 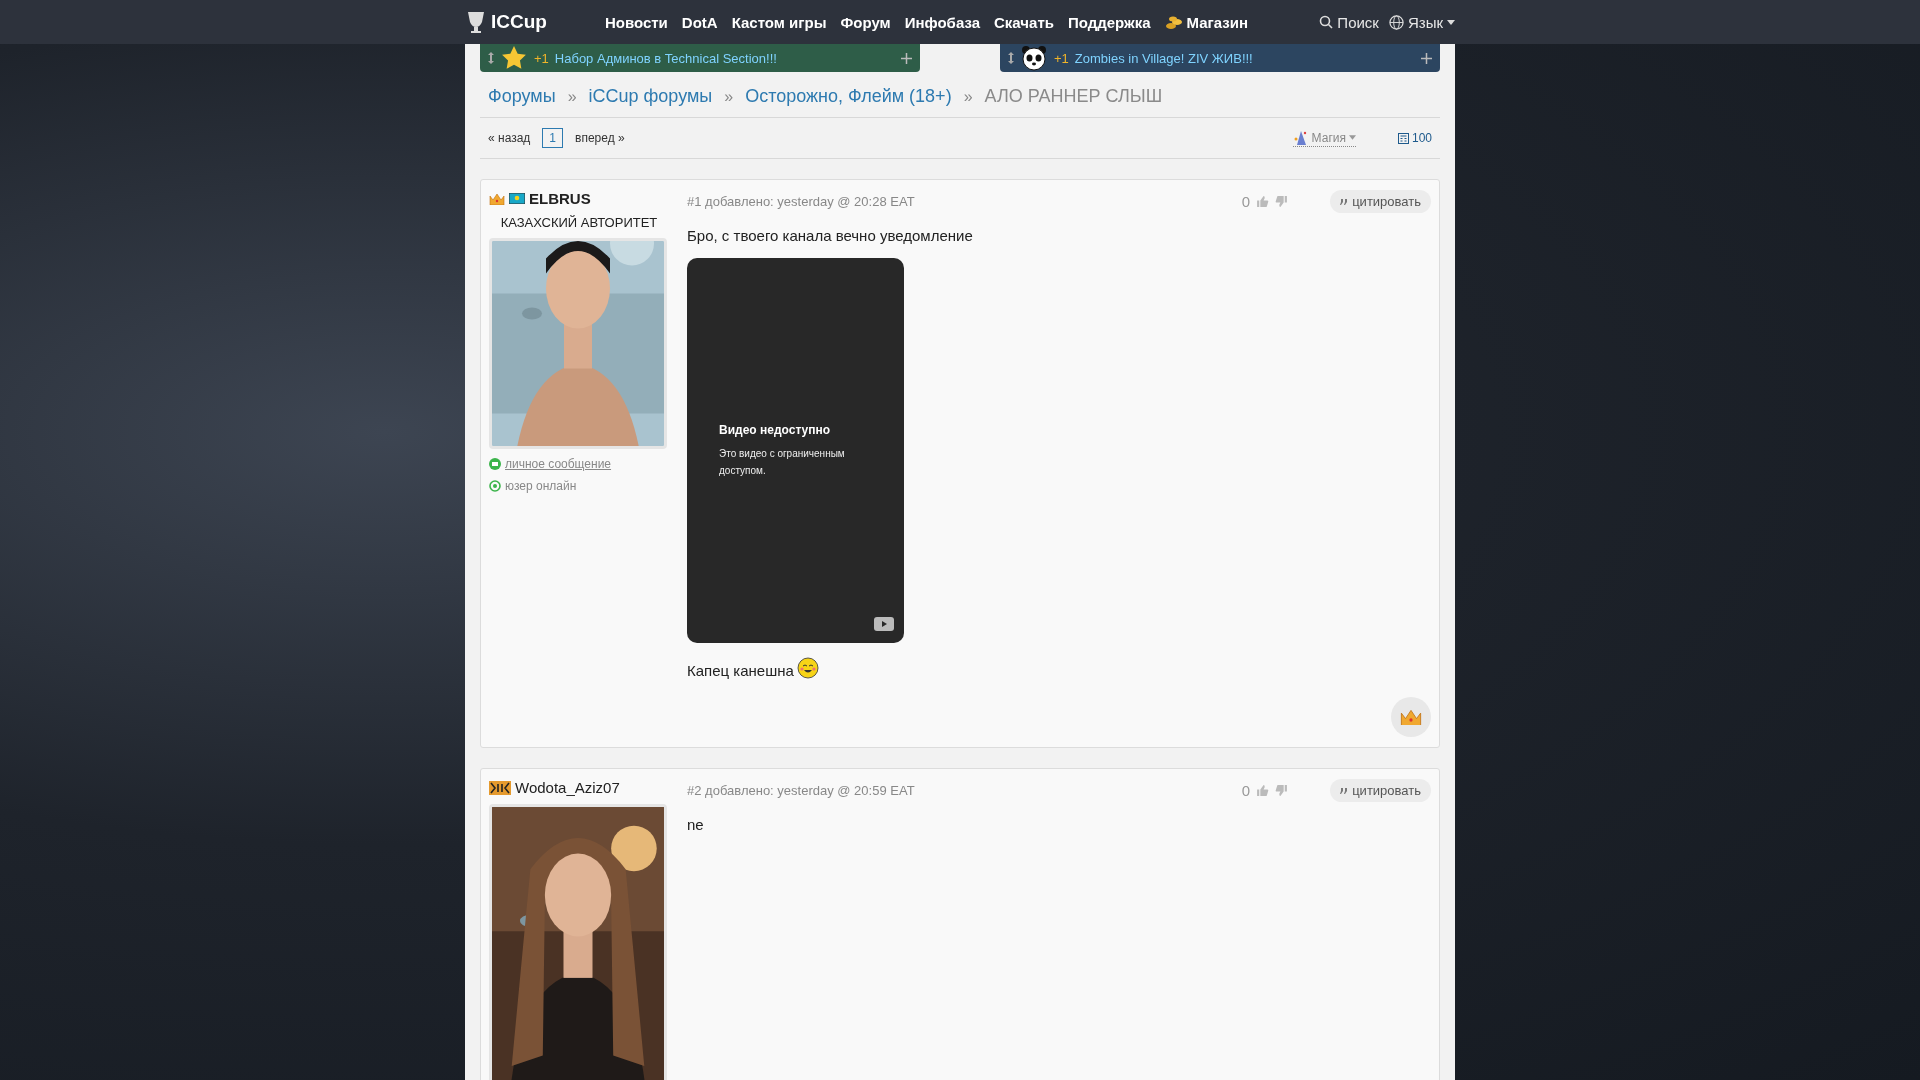 I want to click on post-meta: #2 добавлено: yesterday @ 20:59 EAT, so click(x=801, y=790).